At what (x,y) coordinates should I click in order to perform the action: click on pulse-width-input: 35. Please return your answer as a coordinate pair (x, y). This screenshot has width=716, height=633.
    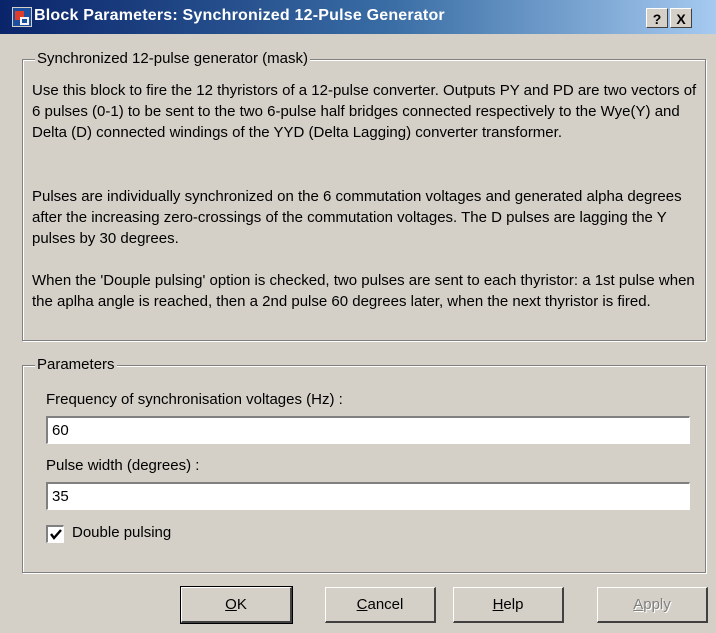
    Looking at the image, I should click on (368, 496).